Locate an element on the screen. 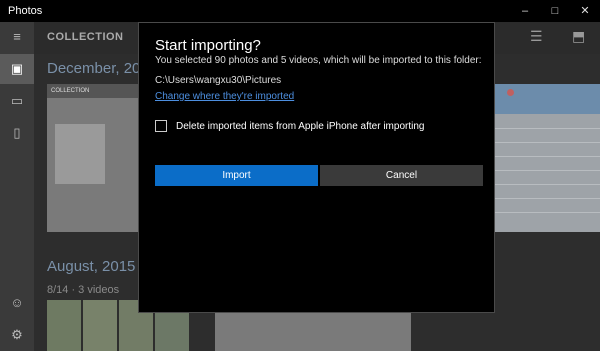 The height and width of the screenshot is (351, 600). page-title: COLLECTION is located at coordinates (85, 37).